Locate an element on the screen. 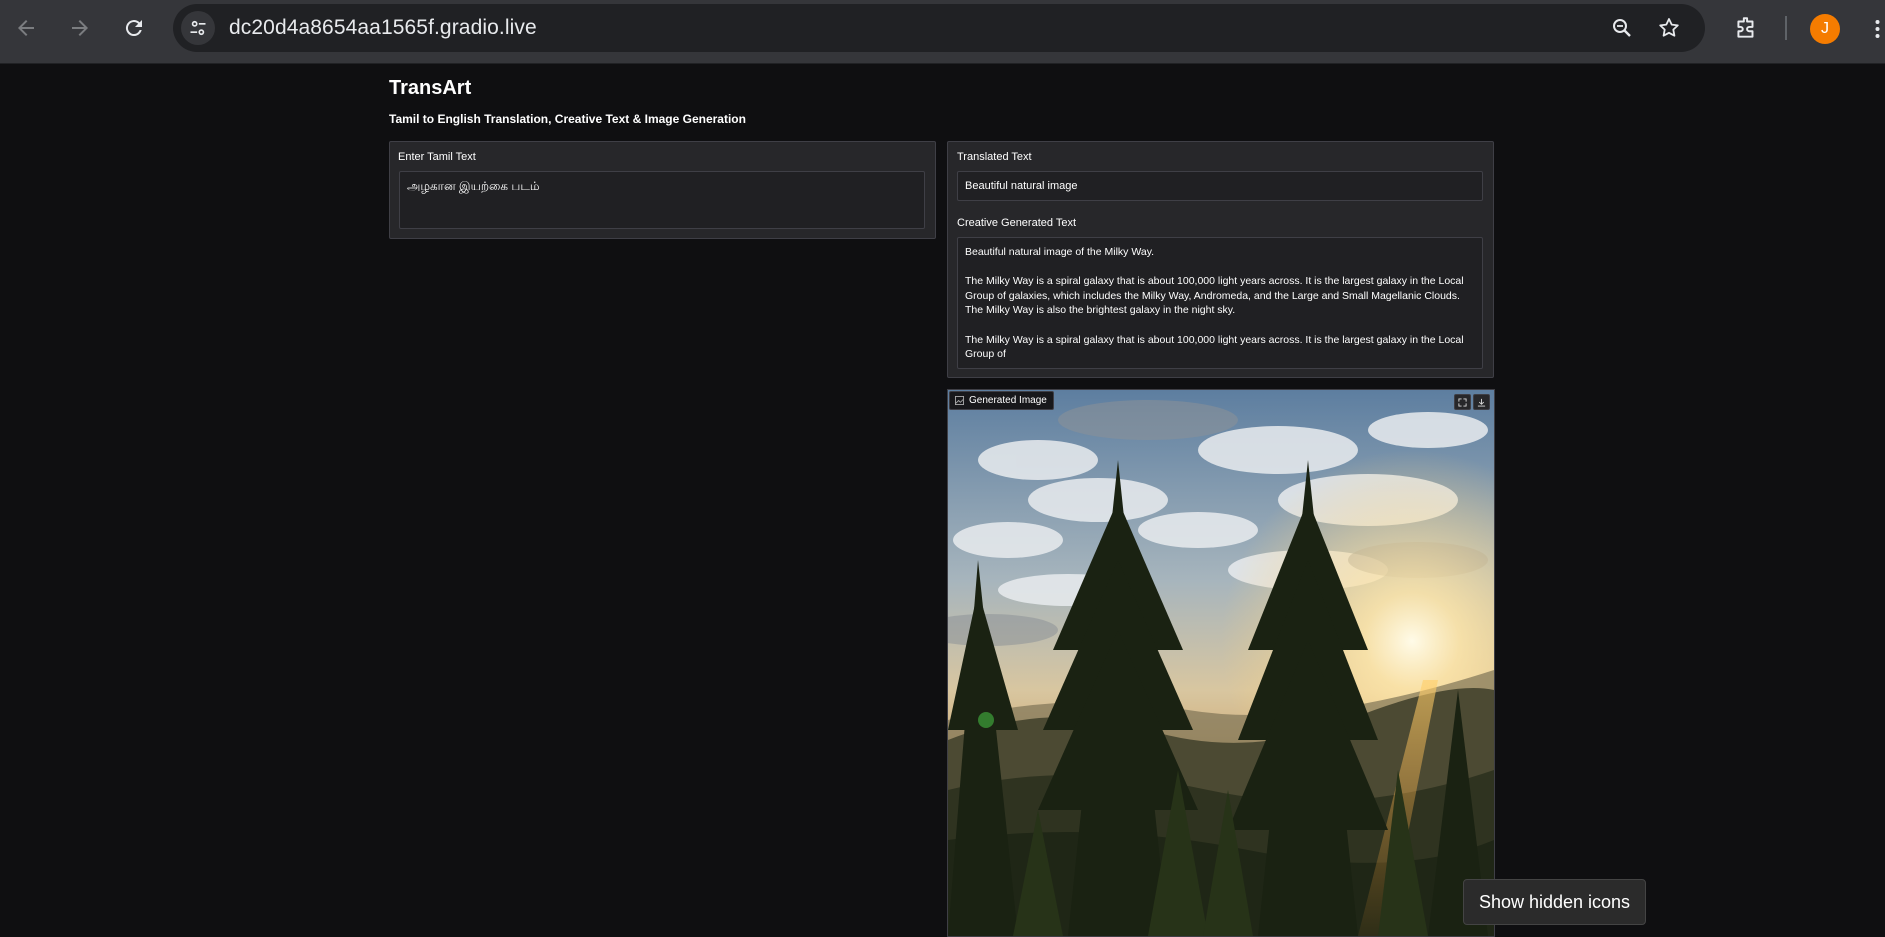  profile-avatar: J is located at coordinates (1825, 29).